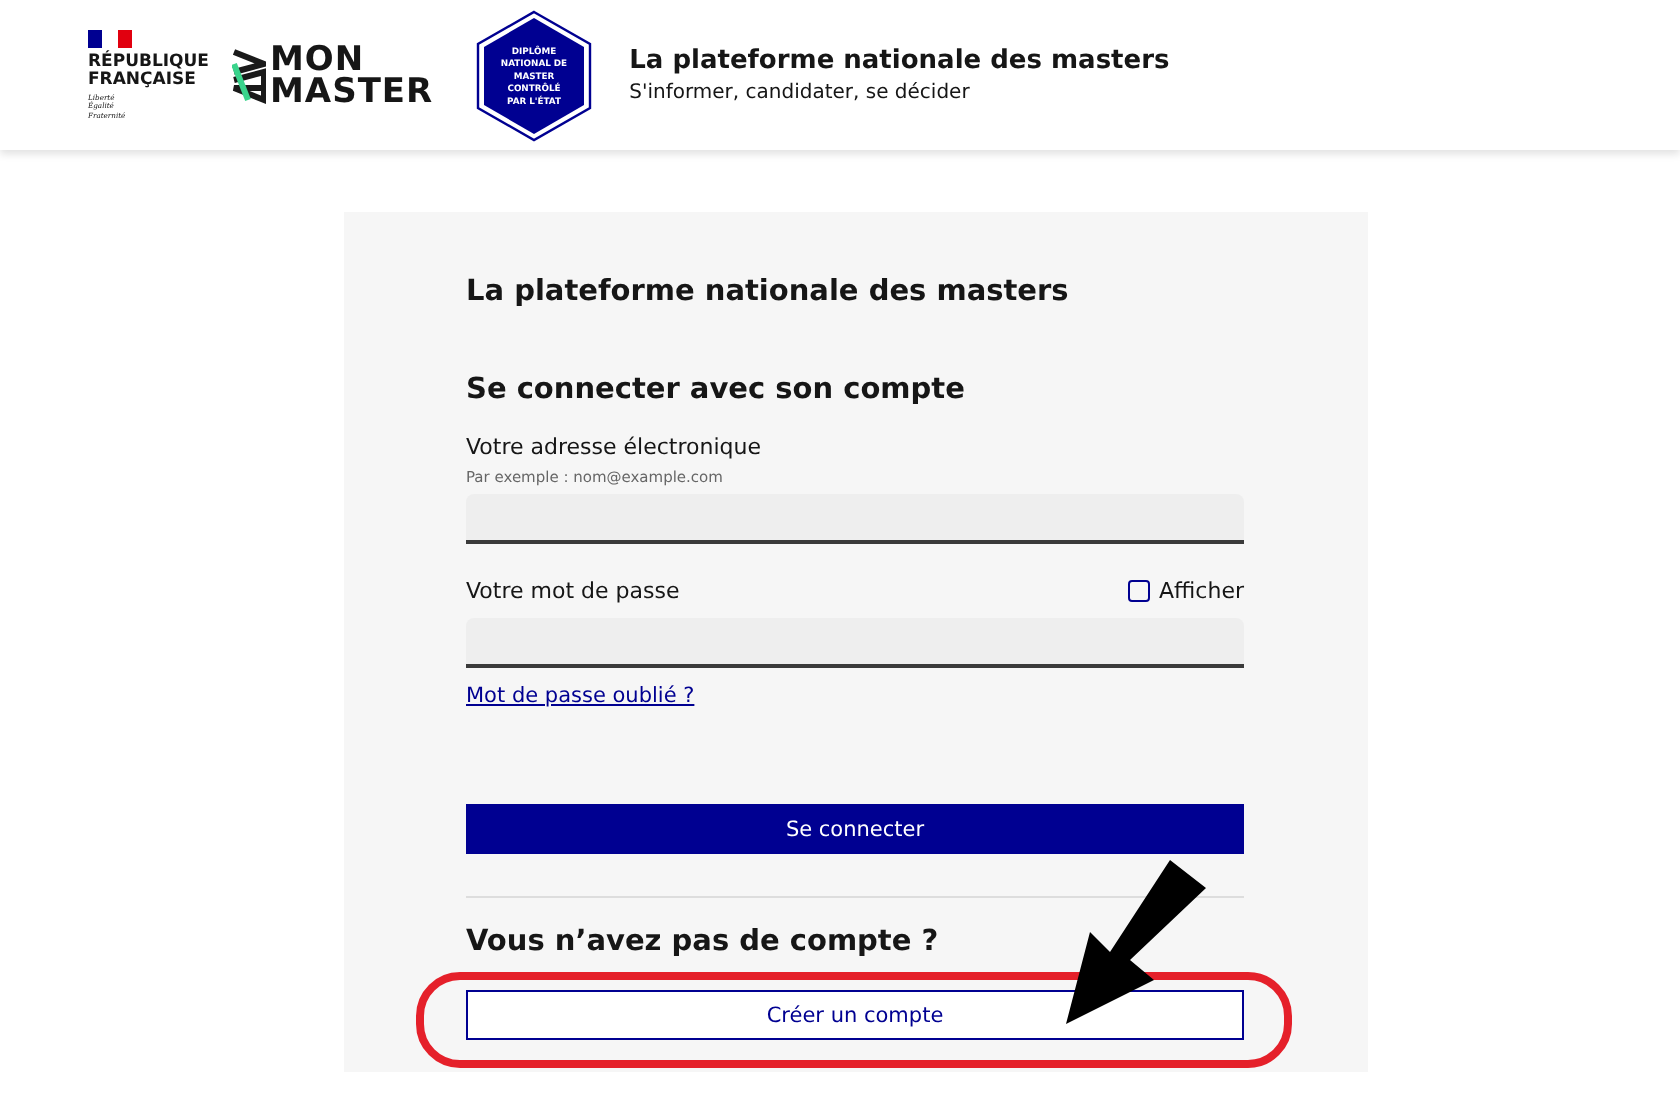  What do you see at coordinates (1185, 591) in the screenshot?
I see `show-password-checkbox: Afficher` at bounding box center [1185, 591].